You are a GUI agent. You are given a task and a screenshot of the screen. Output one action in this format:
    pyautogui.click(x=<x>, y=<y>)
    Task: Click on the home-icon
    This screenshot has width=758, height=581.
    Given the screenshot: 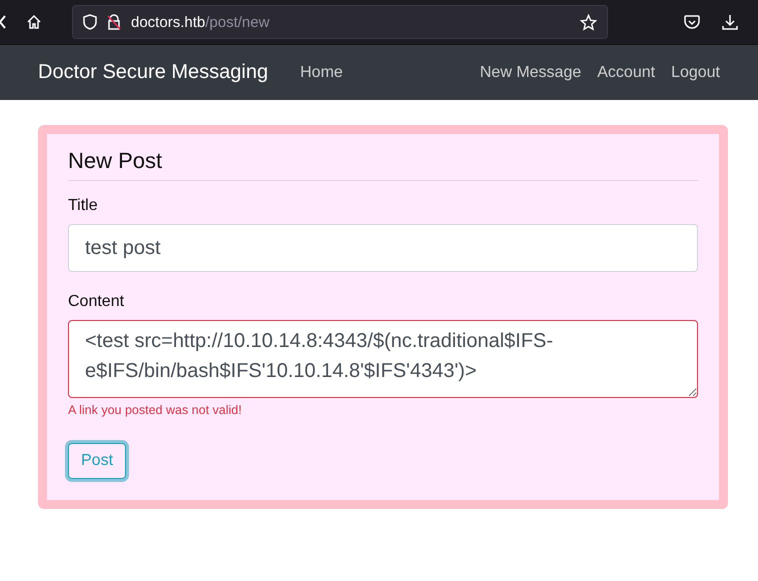 What is the action you would take?
    pyautogui.click(x=34, y=22)
    